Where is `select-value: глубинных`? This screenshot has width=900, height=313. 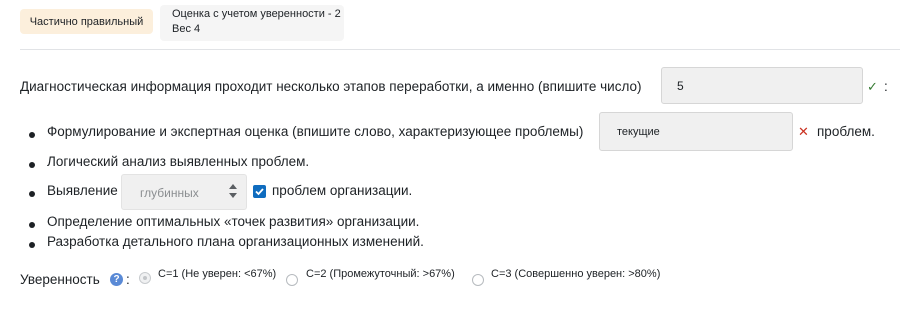
select-value: глубинных is located at coordinates (169, 193).